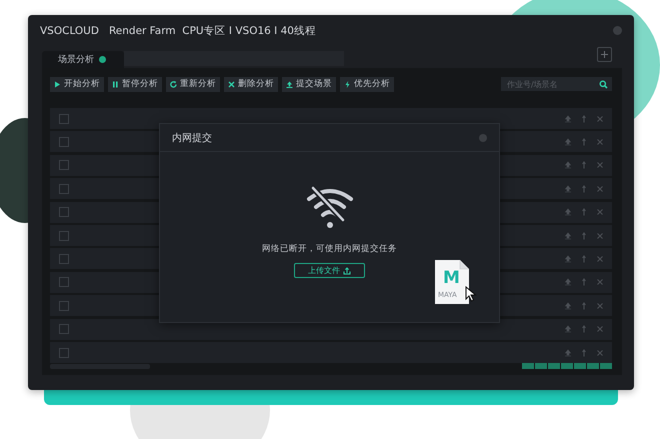 The height and width of the screenshot is (439, 660). I want to click on toolbar-button: 暂停分析, so click(135, 84).